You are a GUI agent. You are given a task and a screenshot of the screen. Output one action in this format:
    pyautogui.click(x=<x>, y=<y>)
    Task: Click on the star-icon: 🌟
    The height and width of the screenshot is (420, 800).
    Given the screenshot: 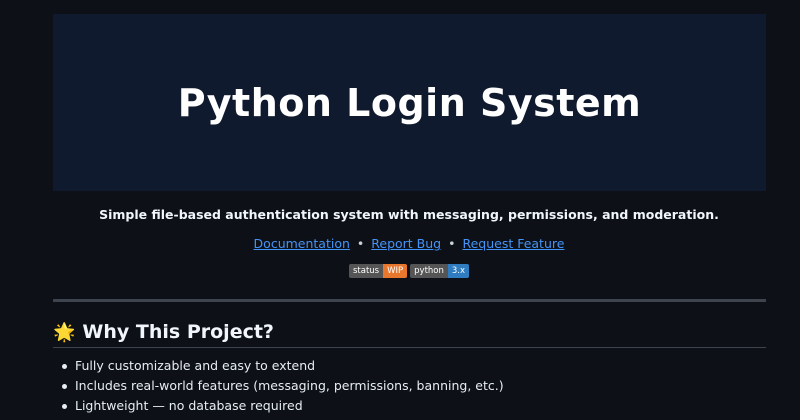 What is the action you would take?
    pyautogui.click(x=64, y=332)
    